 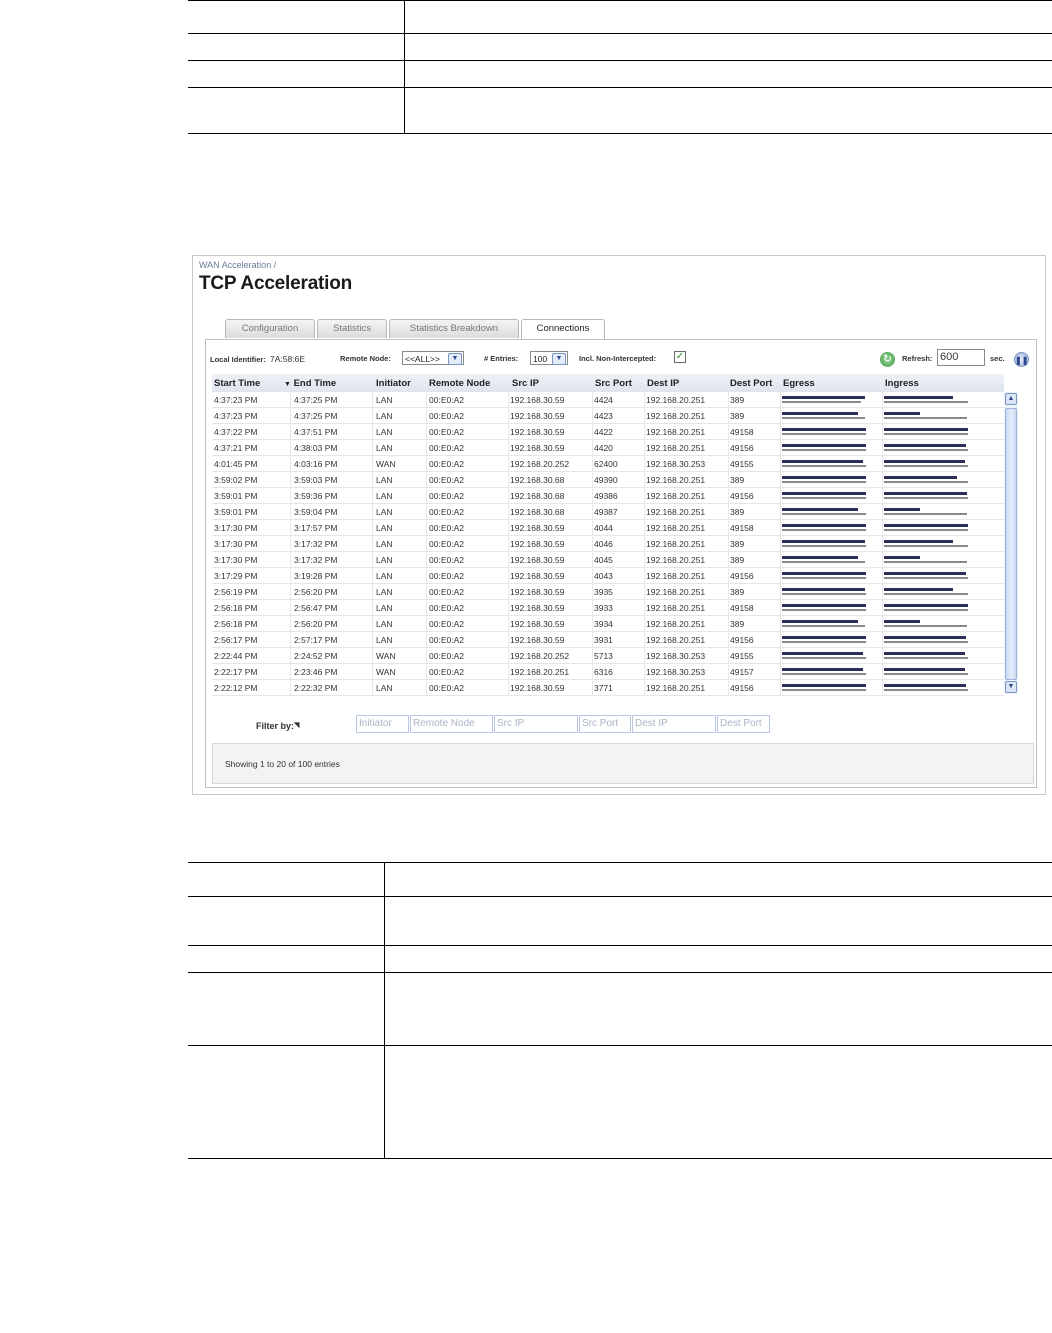 What do you see at coordinates (674, 724) in the screenshot?
I see `filter-dest-ip-input: Dest IP` at bounding box center [674, 724].